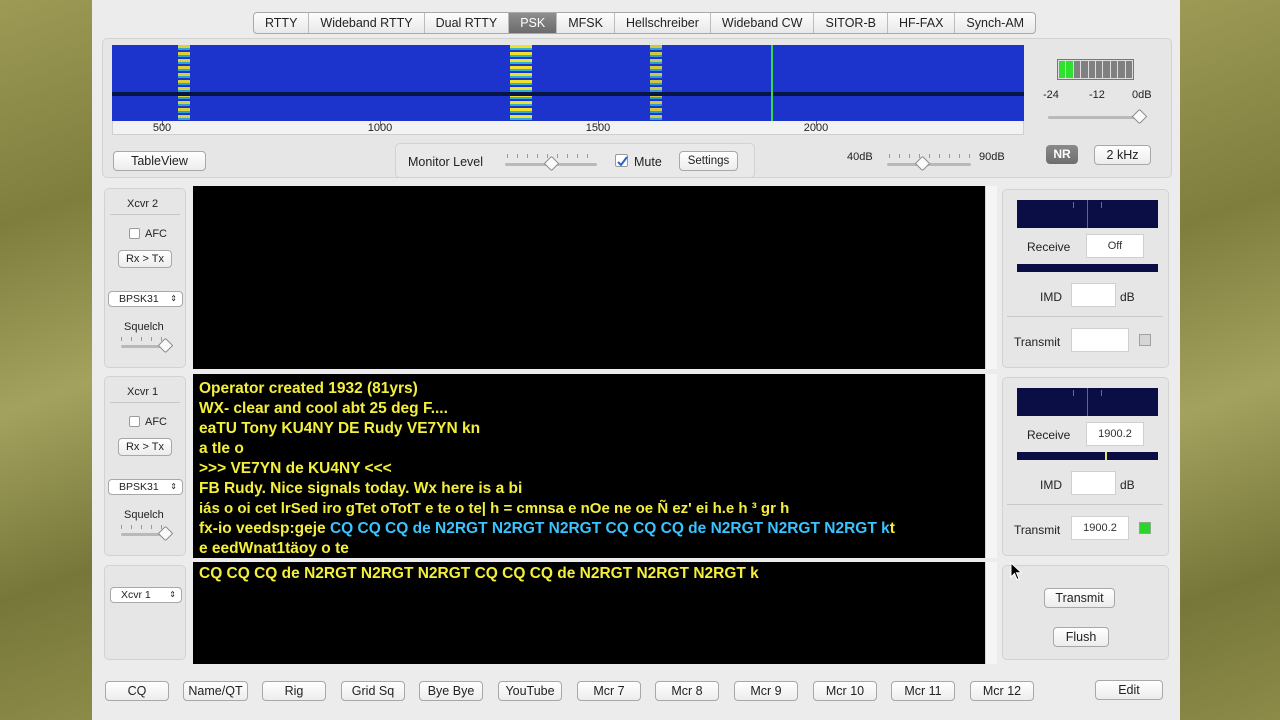  I want to click on signal-peak-mark, so click(1106, 456).